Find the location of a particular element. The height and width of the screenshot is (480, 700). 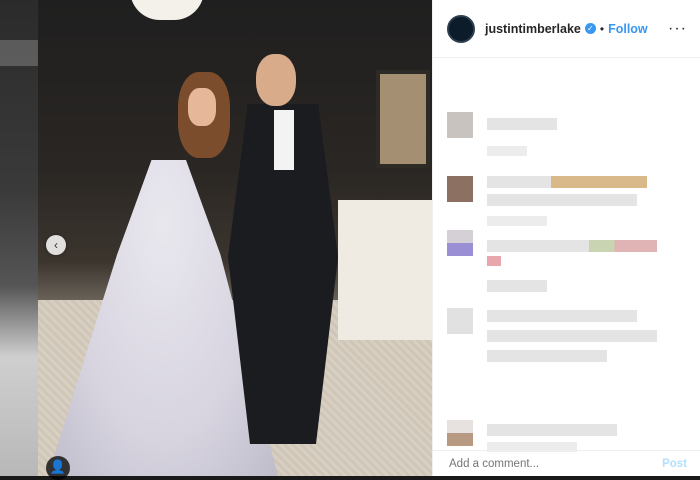

post-header: justintimberlake ✓ • Follow ··· is located at coordinates (566, 29).